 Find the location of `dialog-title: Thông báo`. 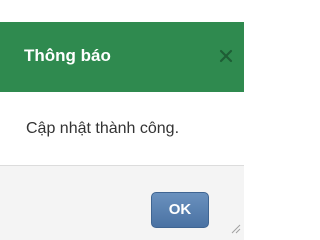

dialog-title: Thông báo is located at coordinates (67, 55).